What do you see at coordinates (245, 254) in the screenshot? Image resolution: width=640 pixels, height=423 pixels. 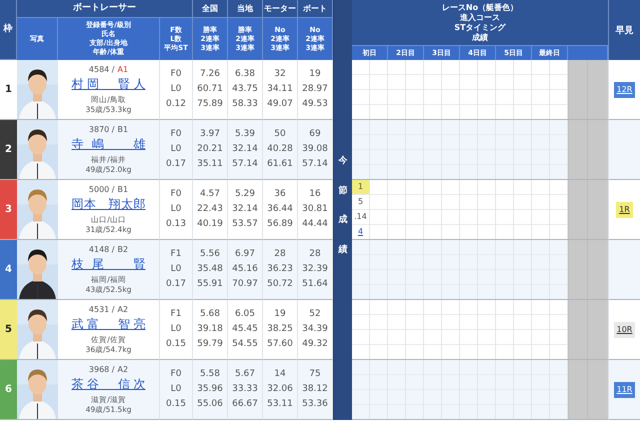 I see `stat-value: 6.97` at bounding box center [245, 254].